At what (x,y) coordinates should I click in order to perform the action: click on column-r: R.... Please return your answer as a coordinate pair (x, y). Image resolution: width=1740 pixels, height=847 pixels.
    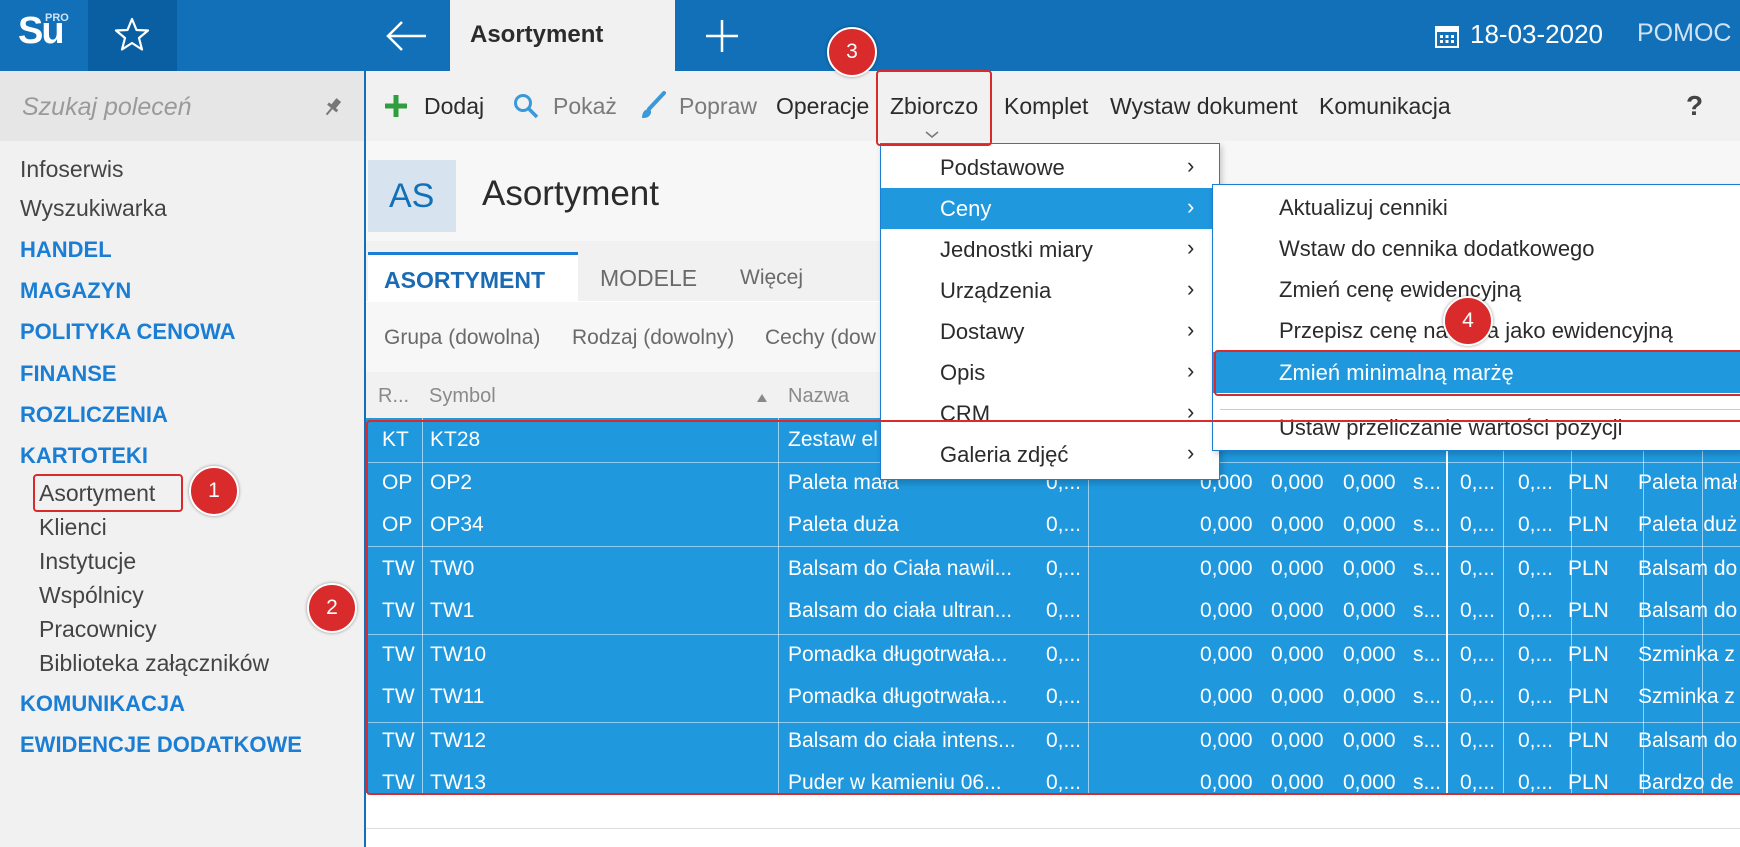
    Looking at the image, I should click on (393, 396).